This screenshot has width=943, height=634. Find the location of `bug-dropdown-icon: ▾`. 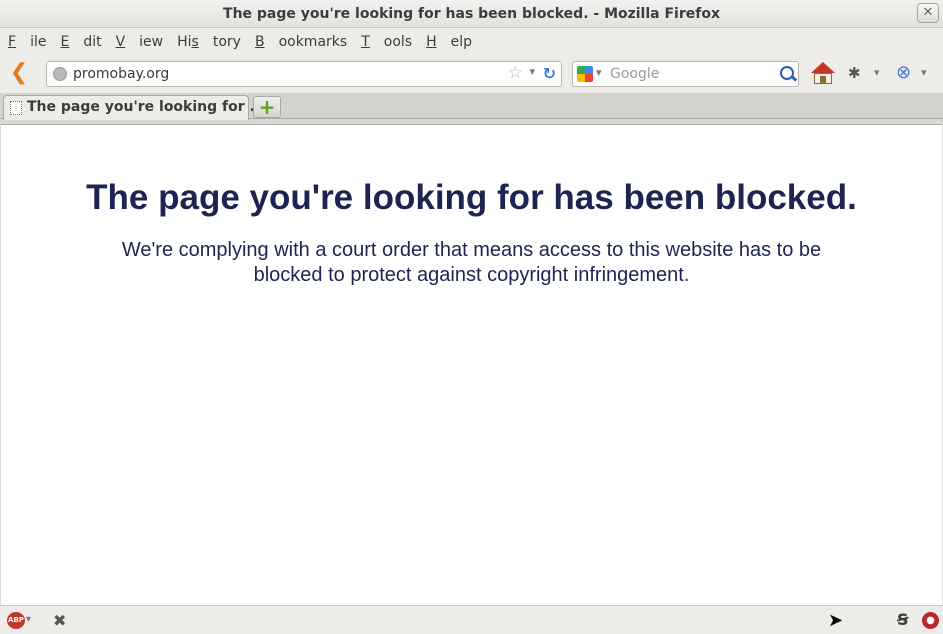

bug-dropdown-icon: ▾ is located at coordinates (877, 72).